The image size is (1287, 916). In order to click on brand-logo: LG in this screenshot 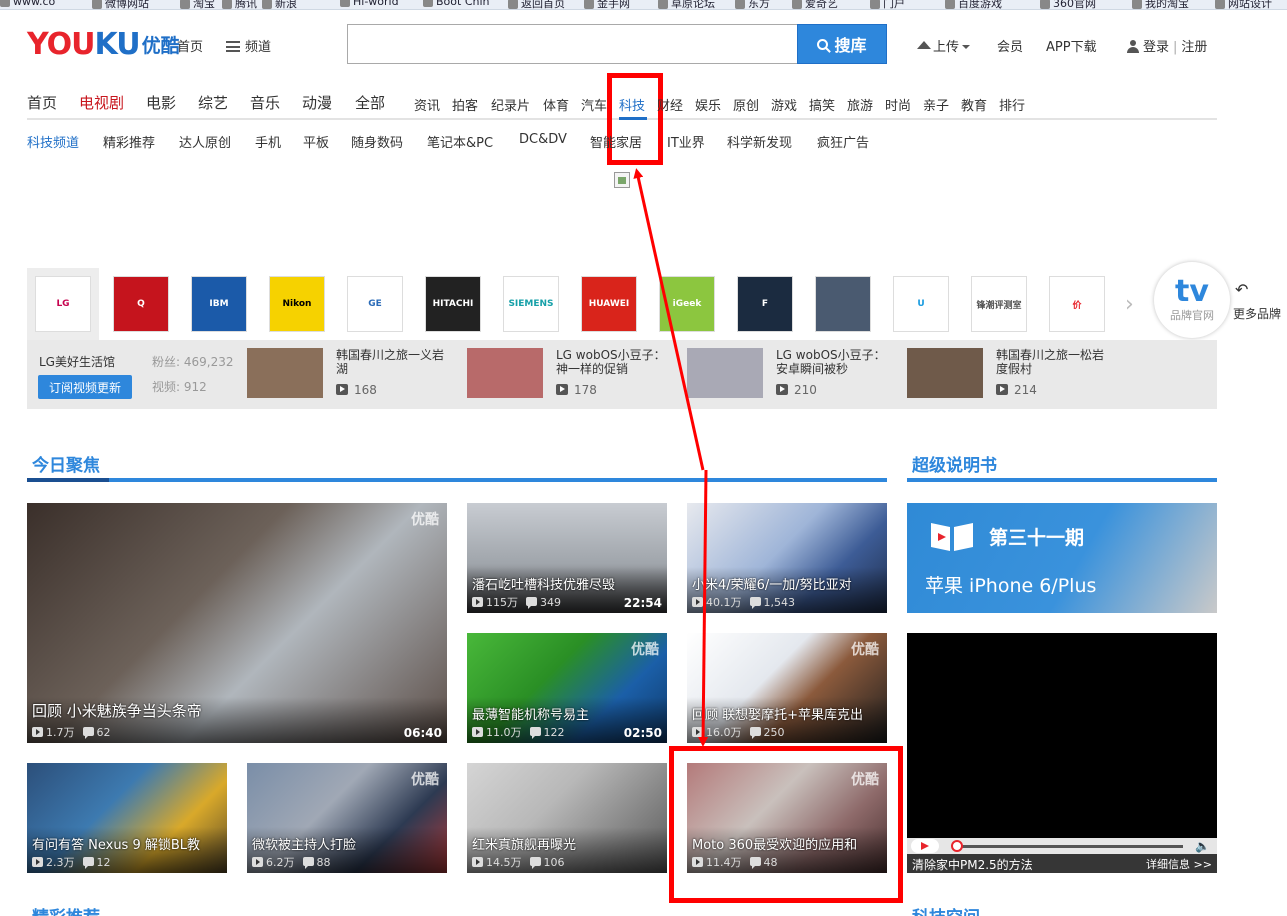, I will do `click(63, 304)`.